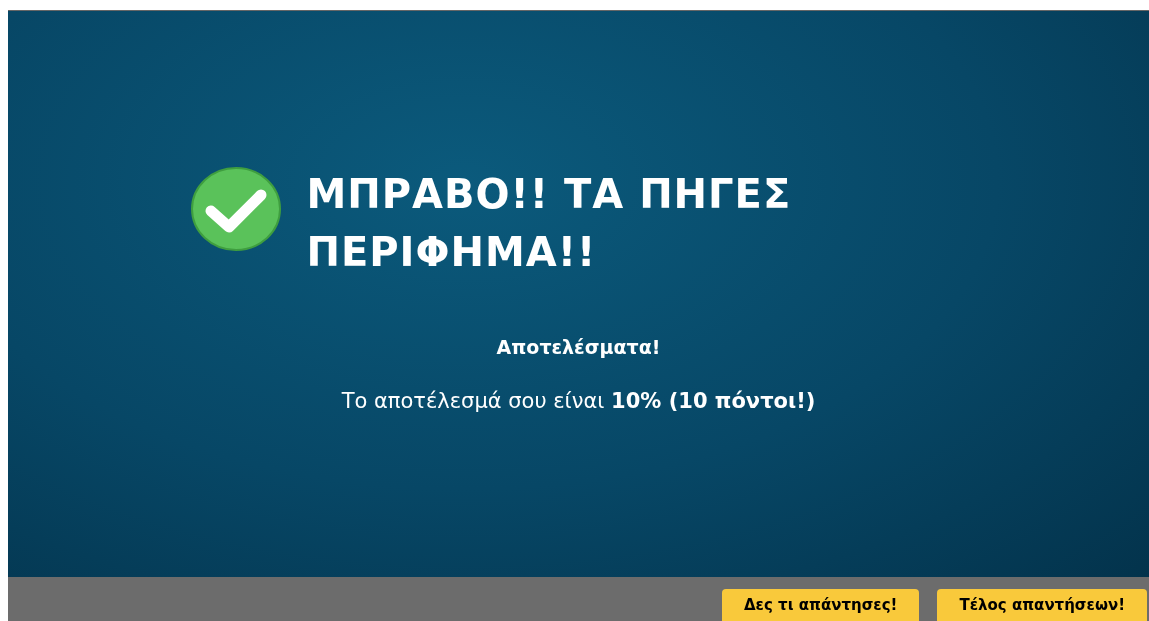 The image size is (1149, 621). Describe the element at coordinates (1042, 605) in the screenshot. I see `action-button: Τέλος απαντήσεων!` at that location.